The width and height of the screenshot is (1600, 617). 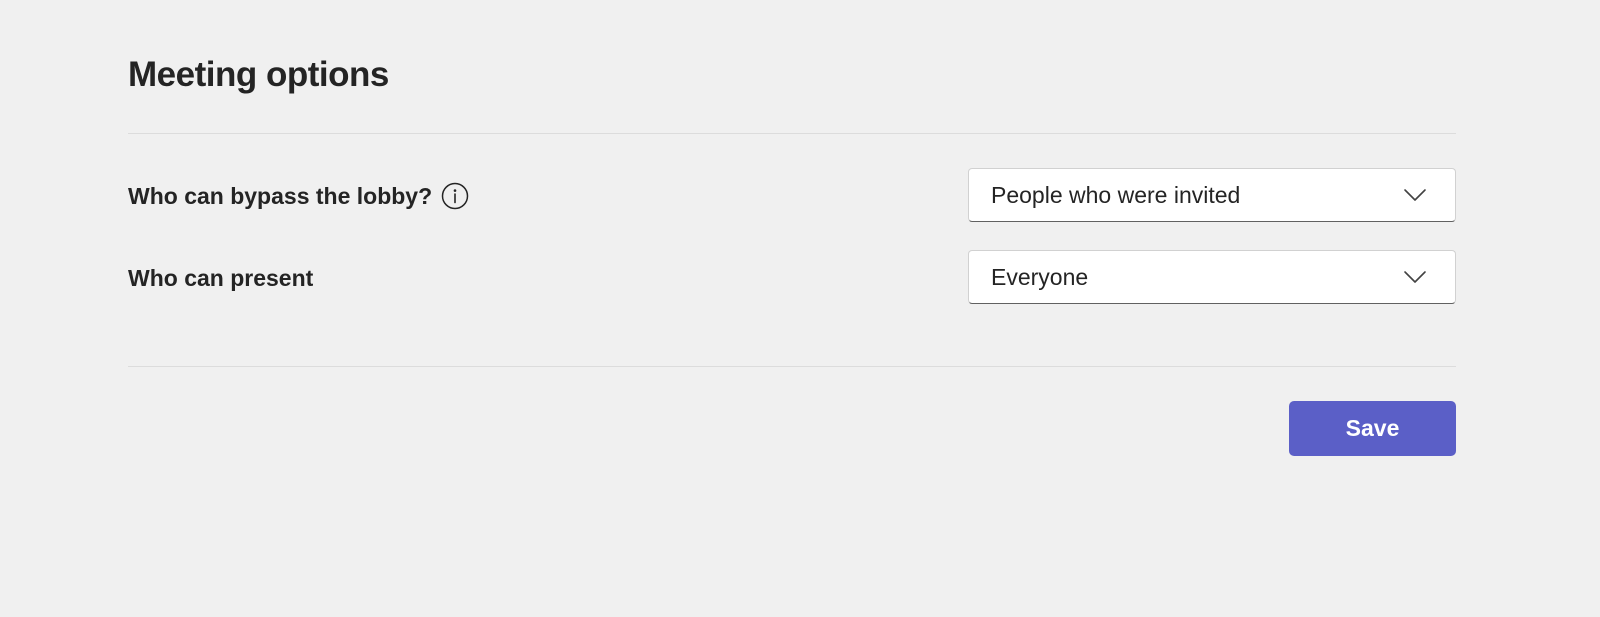 I want to click on bypass-lobby-dropdown: People who were invited, so click(x=1212, y=195).